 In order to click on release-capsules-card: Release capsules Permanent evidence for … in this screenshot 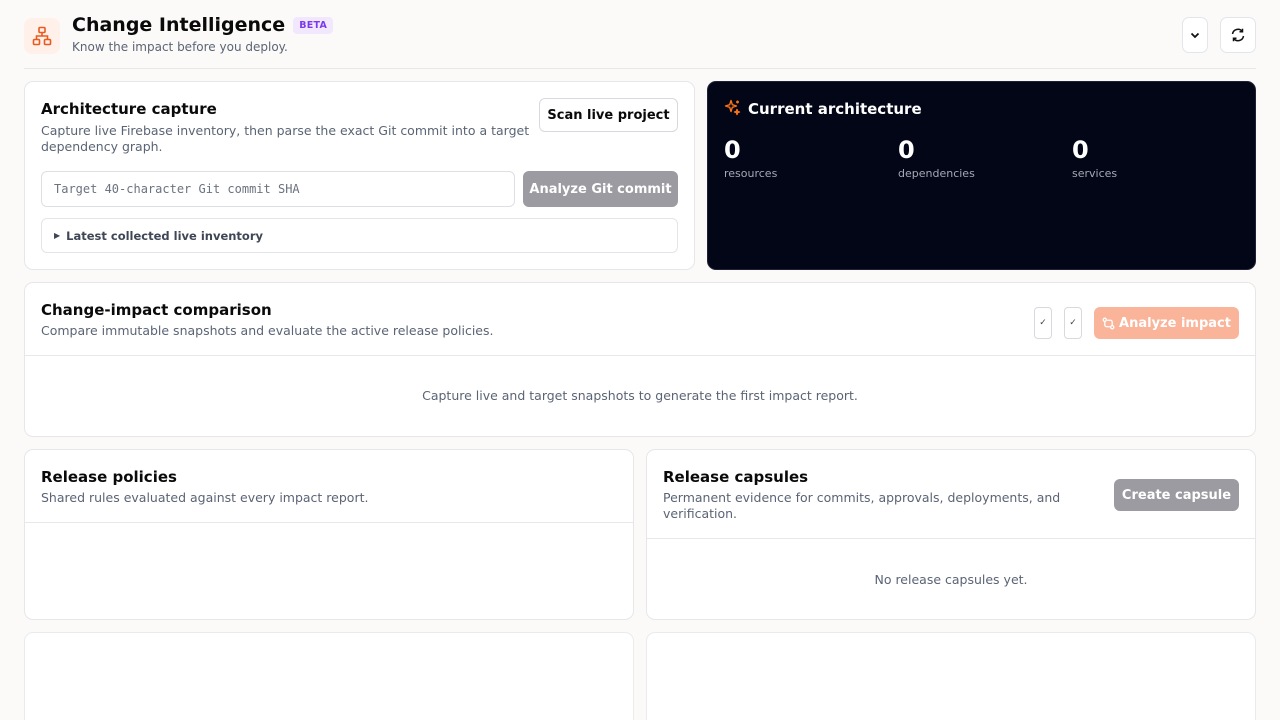, I will do `click(951, 534)`.